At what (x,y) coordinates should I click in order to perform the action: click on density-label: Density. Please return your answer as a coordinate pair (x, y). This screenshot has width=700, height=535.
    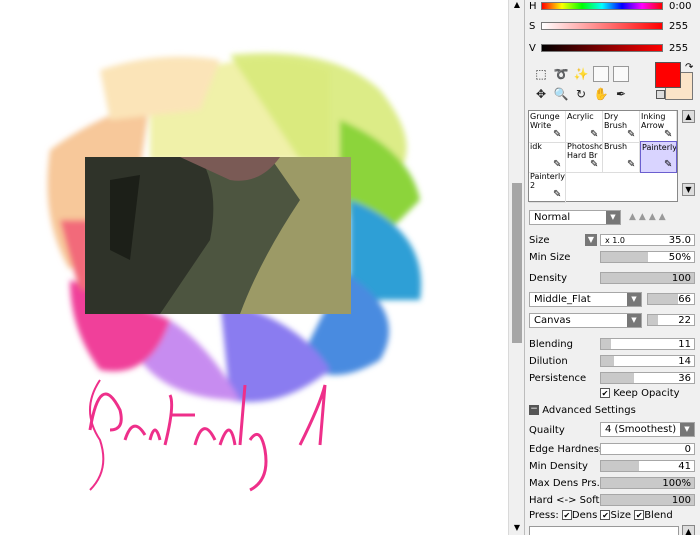
    Looking at the image, I should click on (548, 278).